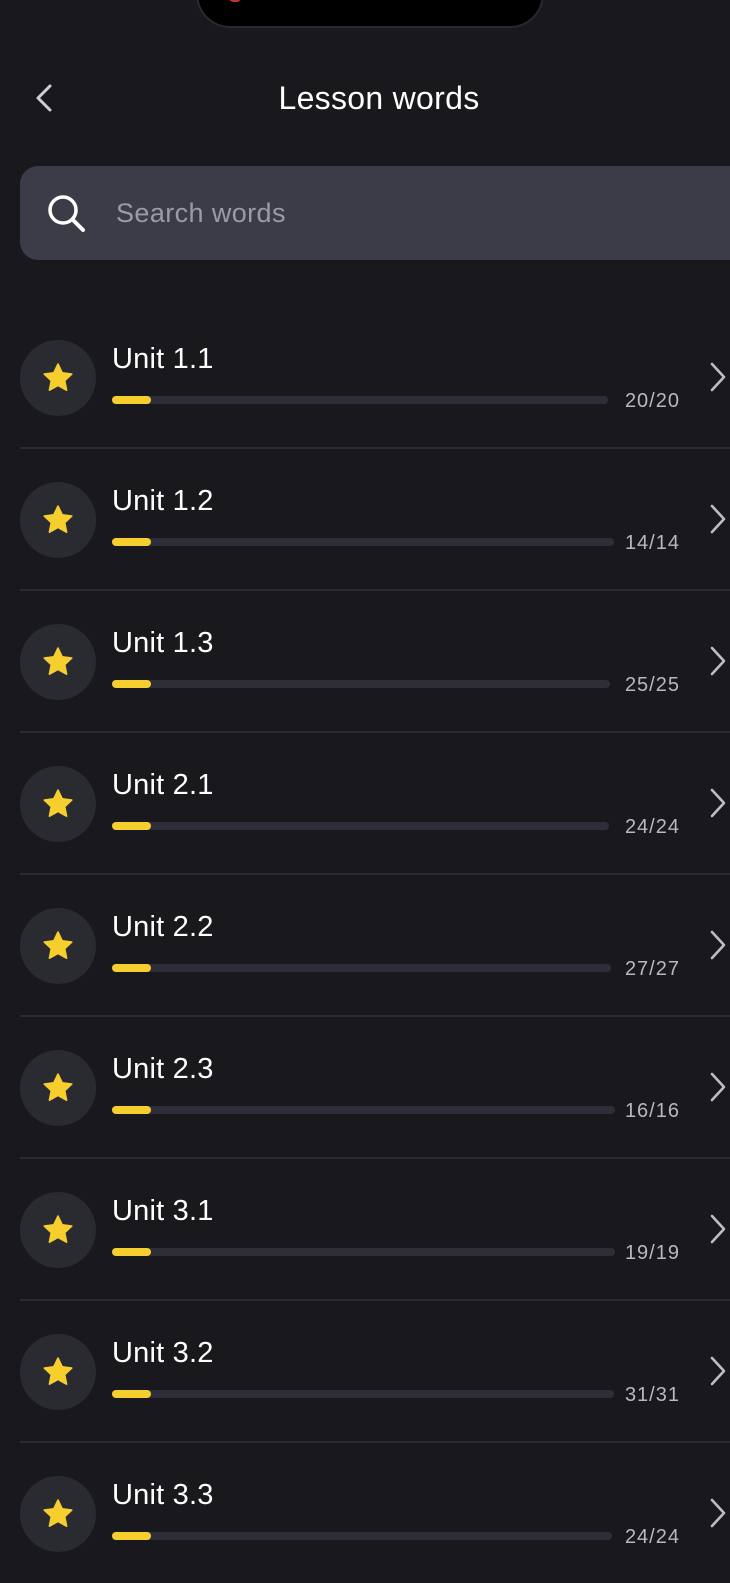 This screenshot has width=730, height=1583. What do you see at coordinates (375, 378) in the screenshot?
I see `unit-row: Unit 1.1 20/20` at bounding box center [375, 378].